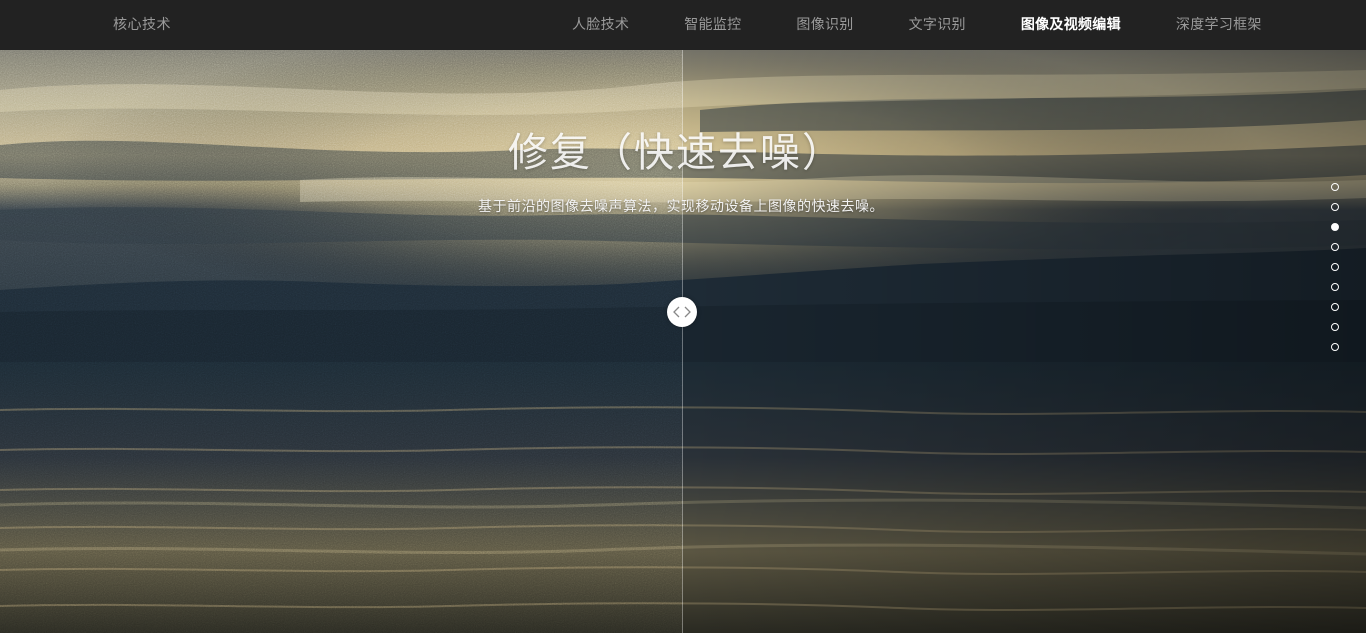 This screenshot has width=1366, height=633. What do you see at coordinates (712, 25) in the screenshot?
I see `nav-item-monitoring: 智能监控` at bounding box center [712, 25].